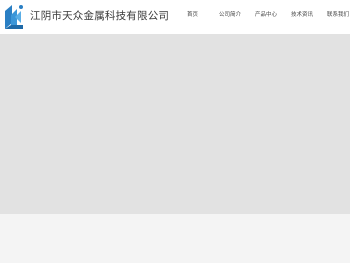 The height and width of the screenshot is (263, 350). I want to click on site-header: 江阴市天众金属科技有限公司 首页 公司简介 产品中心 技术资讯 联系我们, so click(175, 17).